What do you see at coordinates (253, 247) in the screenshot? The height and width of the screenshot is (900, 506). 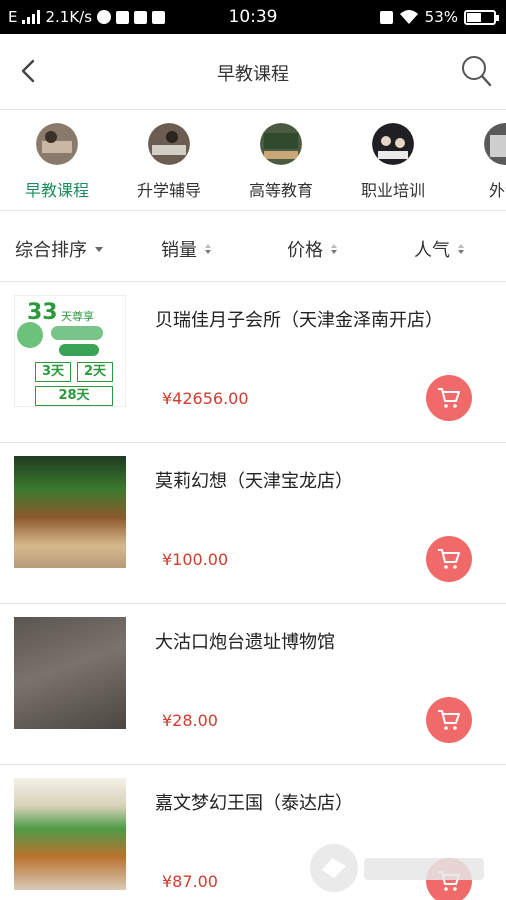 I see `sort-bar: 综合排序 销量 价格 人气` at bounding box center [253, 247].